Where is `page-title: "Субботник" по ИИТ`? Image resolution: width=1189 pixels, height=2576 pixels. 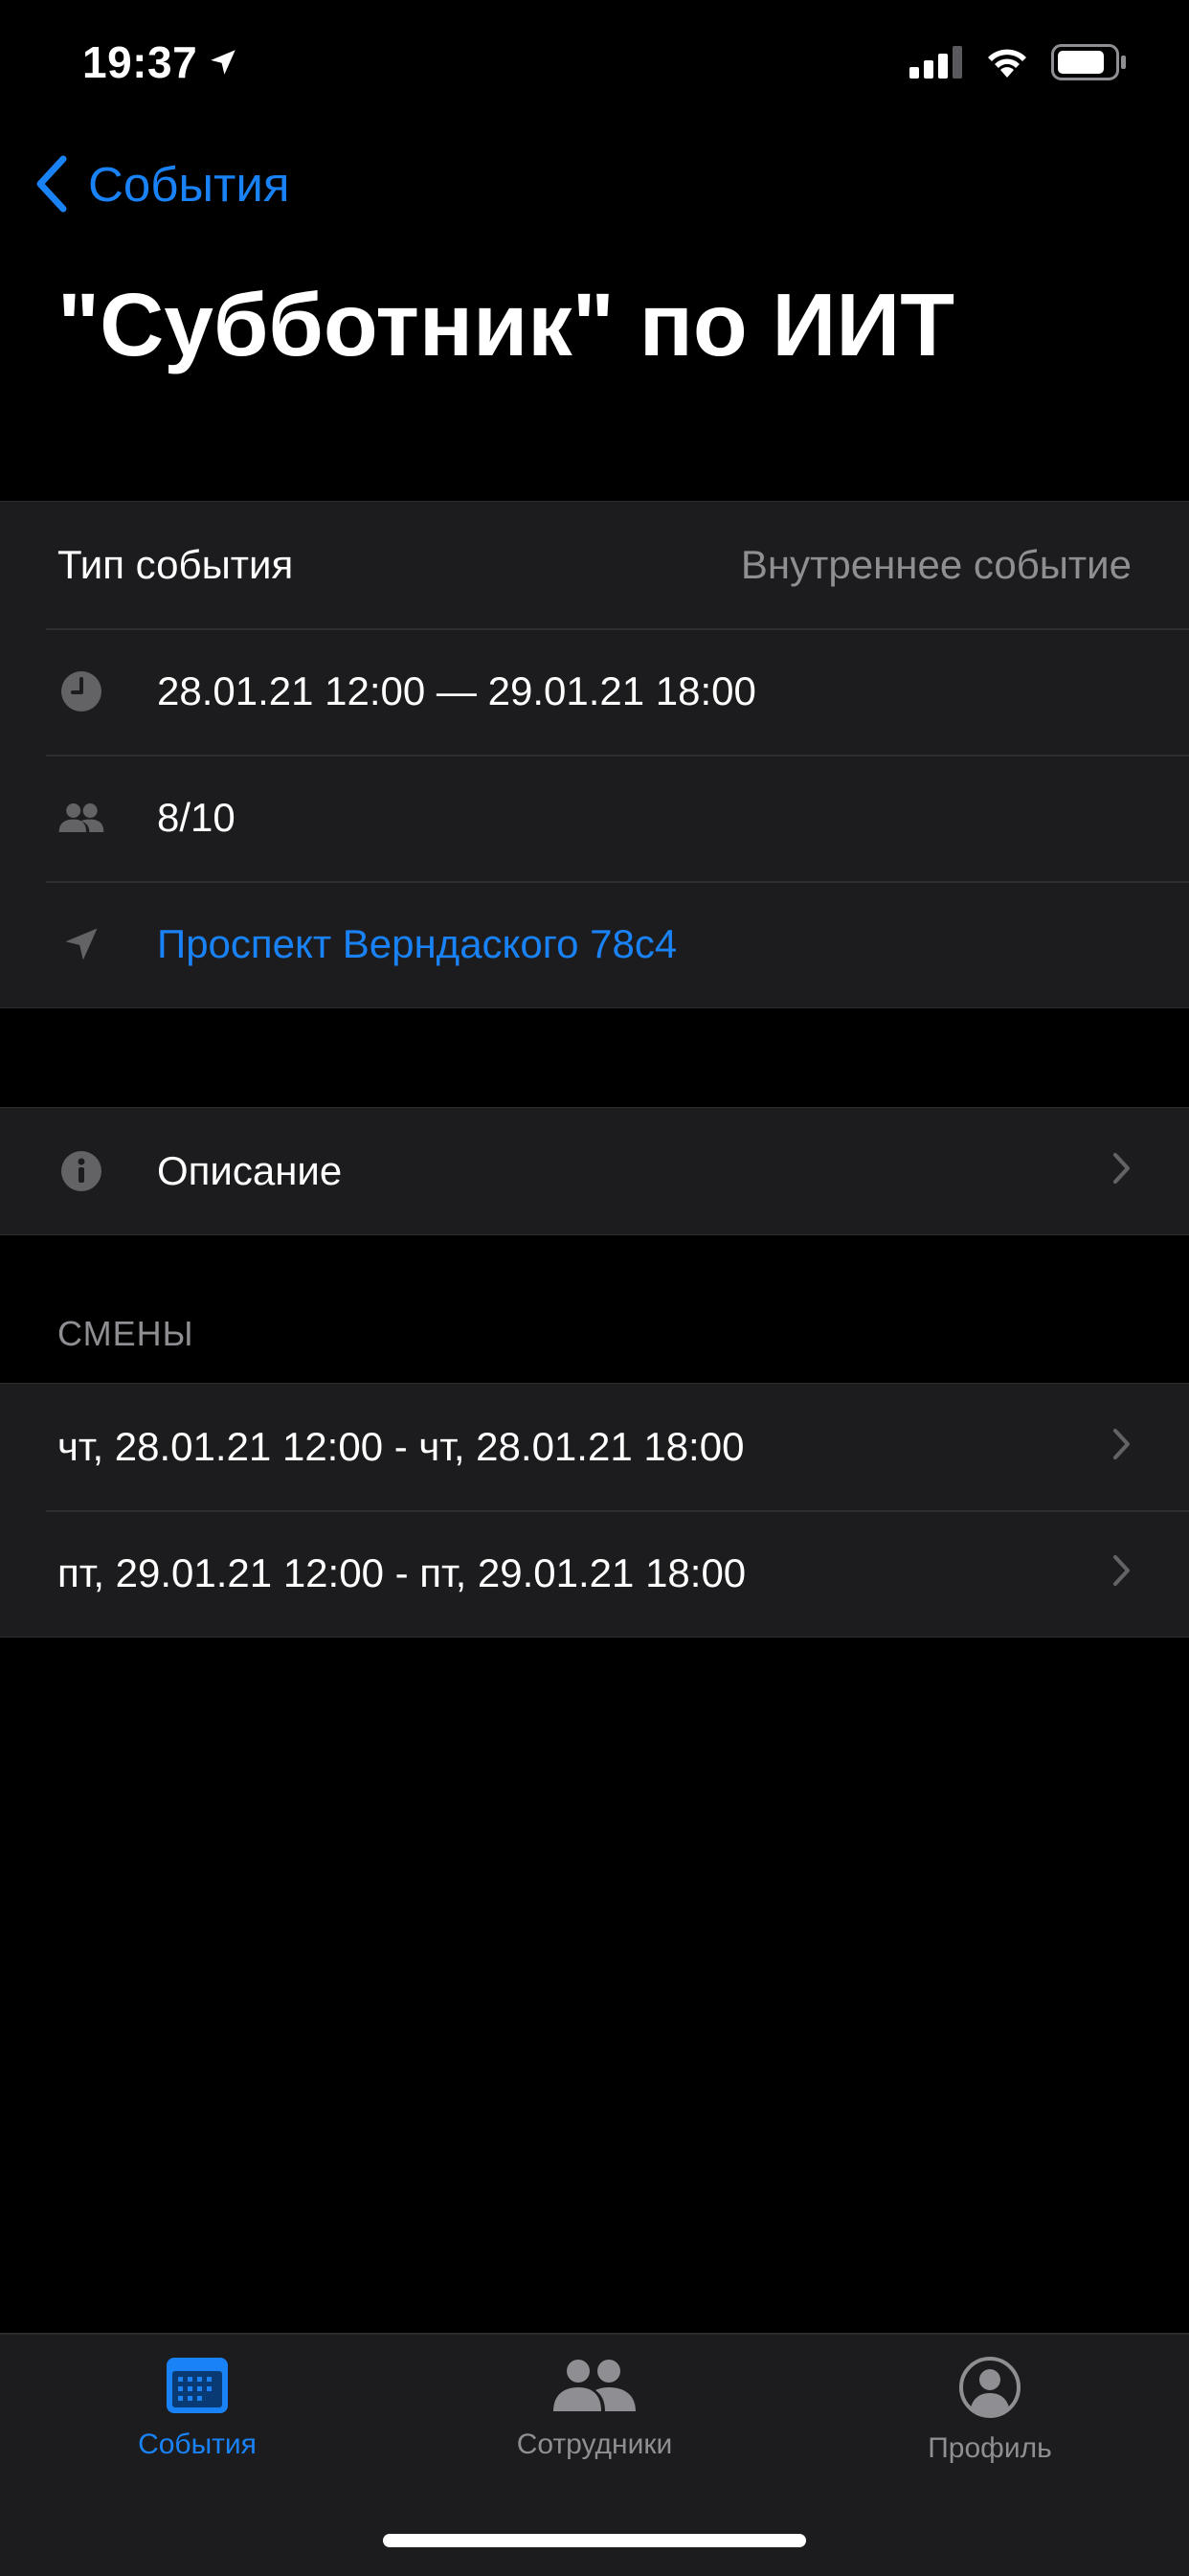
page-title: "Субботник" по ИИТ is located at coordinates (506, 324).